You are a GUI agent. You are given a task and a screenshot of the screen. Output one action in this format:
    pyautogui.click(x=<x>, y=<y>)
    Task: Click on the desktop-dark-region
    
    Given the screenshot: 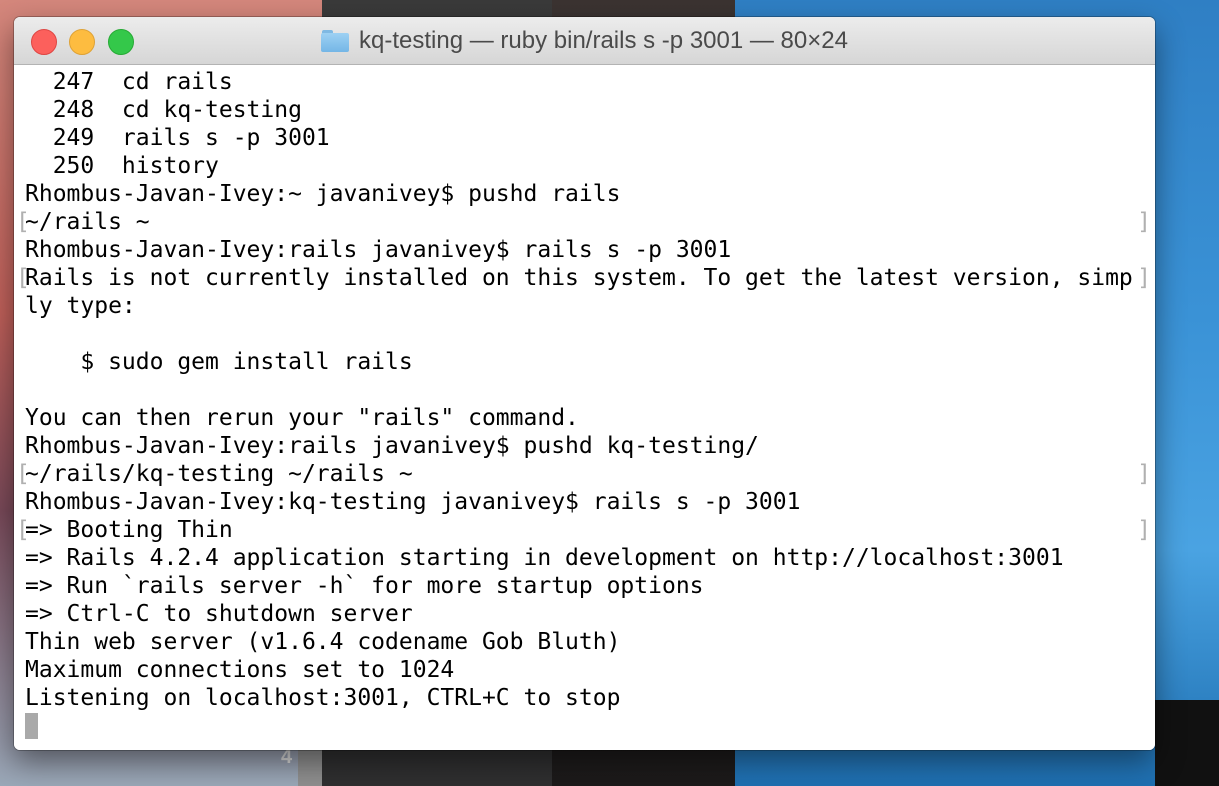 What is the action you would take?
    pyautogui.click(x=1187, y=743)
    